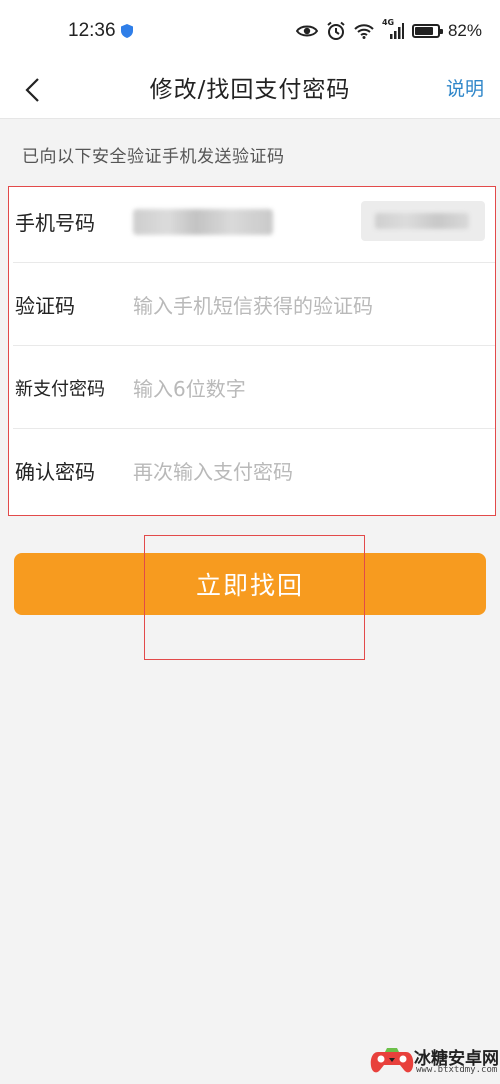  I want to click on phone-row: 手机号码, so click(252, 228).